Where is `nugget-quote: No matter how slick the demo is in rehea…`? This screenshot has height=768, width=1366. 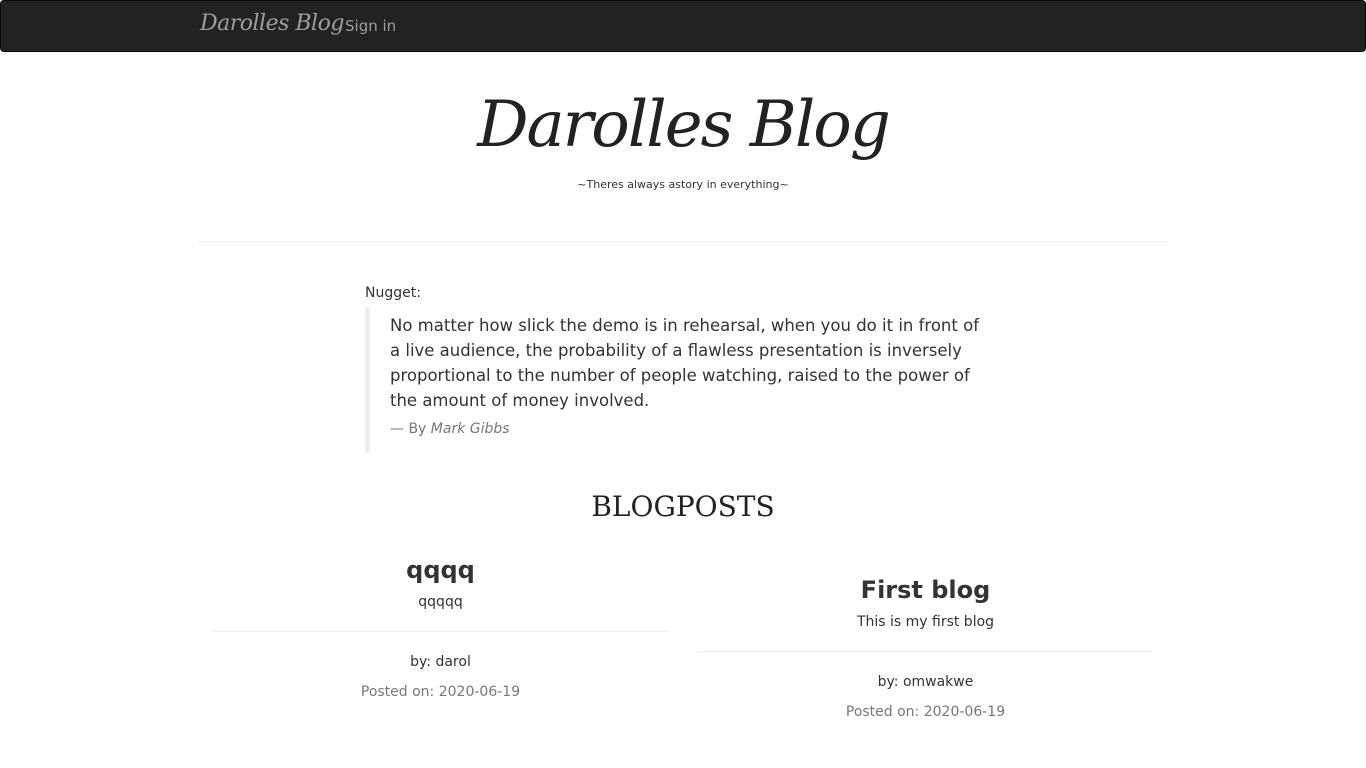
nugget-quote: No matter how slick the demo is in rehea… is located at coordinates (672, 380).